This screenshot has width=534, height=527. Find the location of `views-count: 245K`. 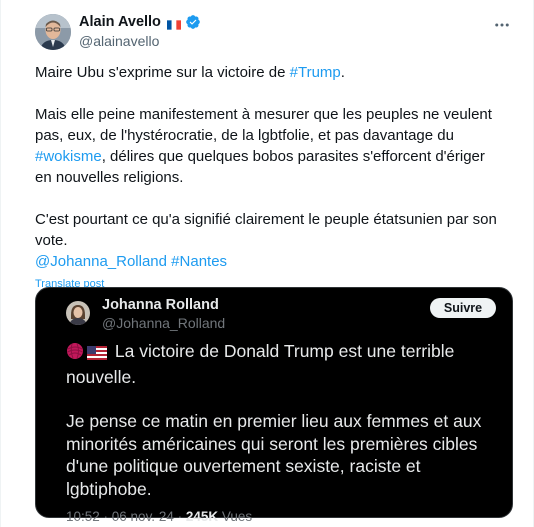

views-count: 245K is located at coordinates (202, 516).